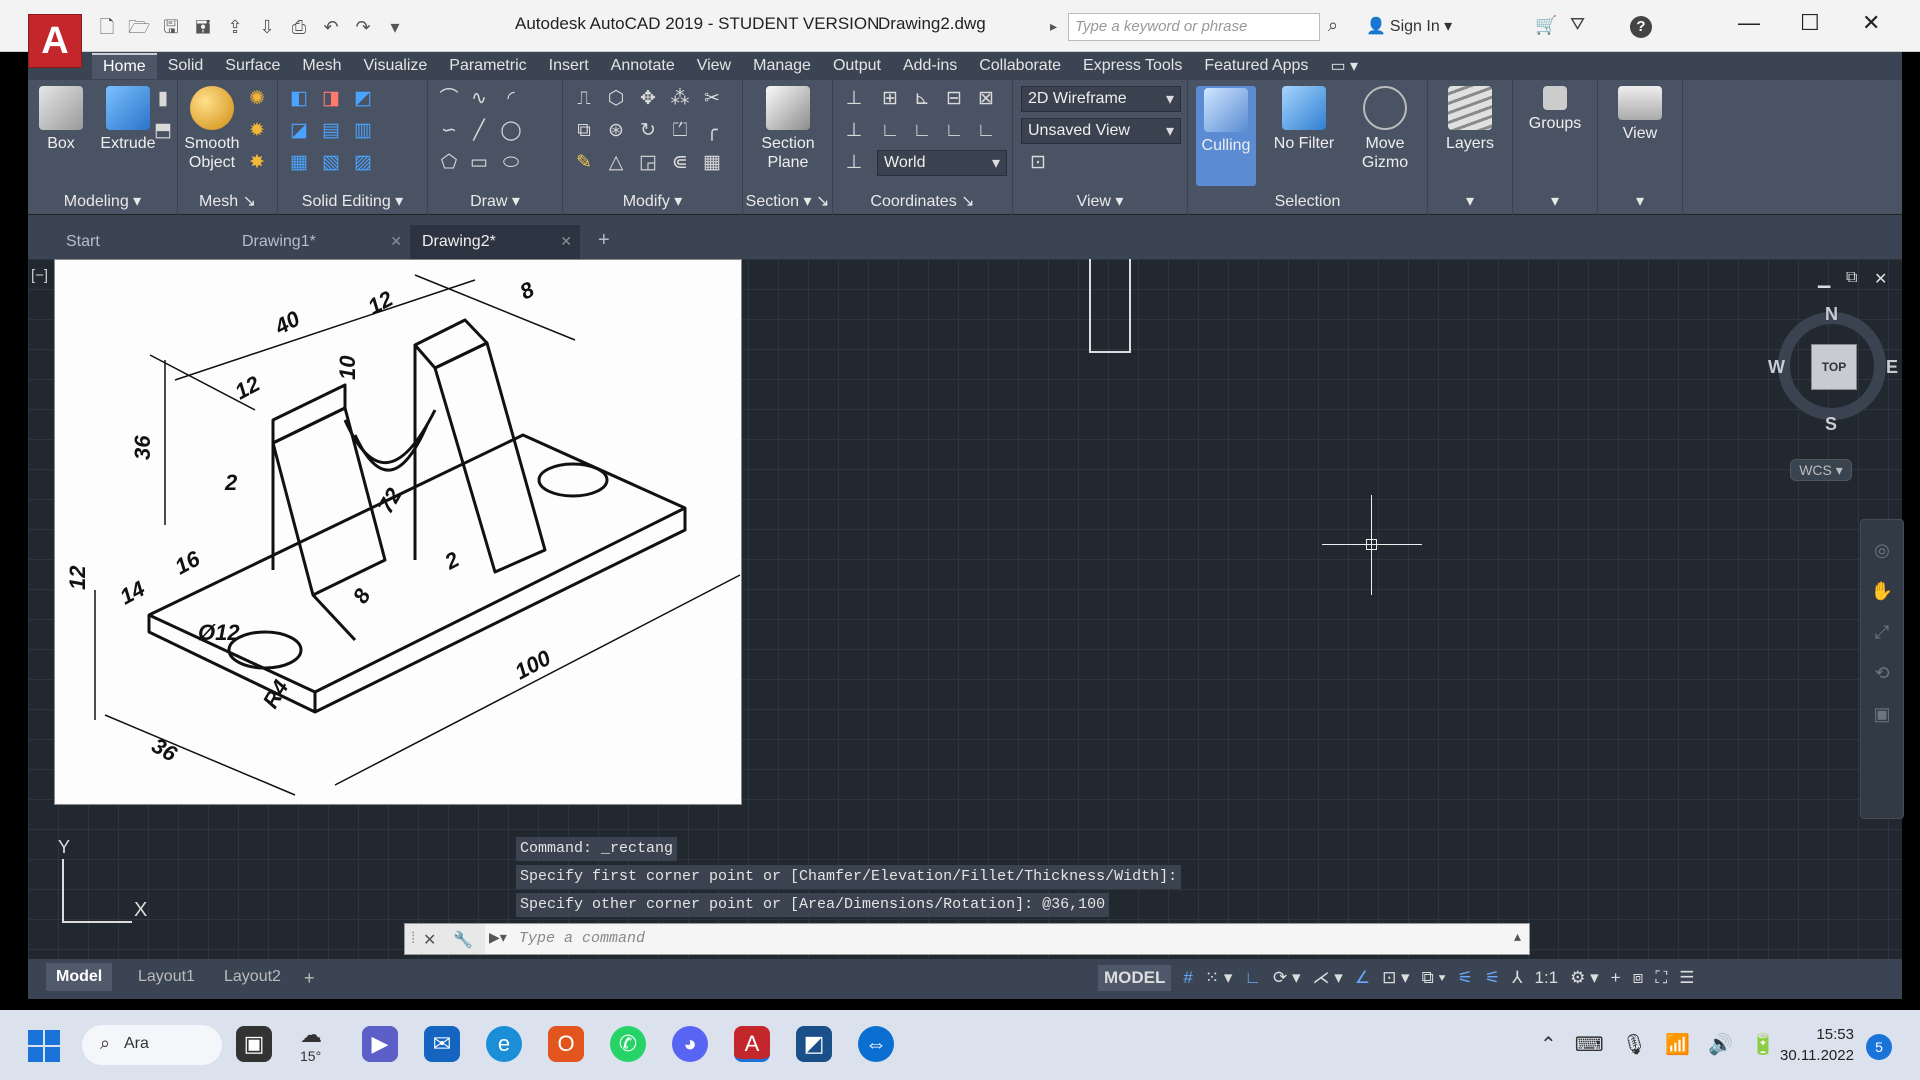 The height and width of the screenshot is (1080, 1920). Describe the element at coordinates (566, 241) in the screenshot. I see `close-tab-icon: ✕` at that location.